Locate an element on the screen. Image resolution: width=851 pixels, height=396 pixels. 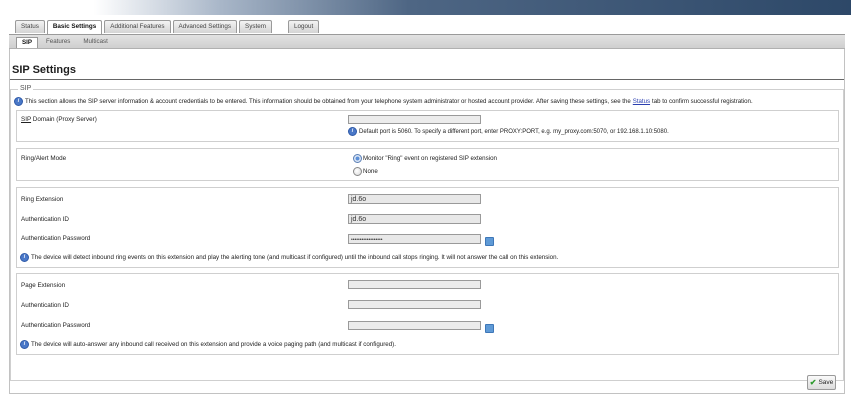
tab-system: System is located at coordinates (256, 26).